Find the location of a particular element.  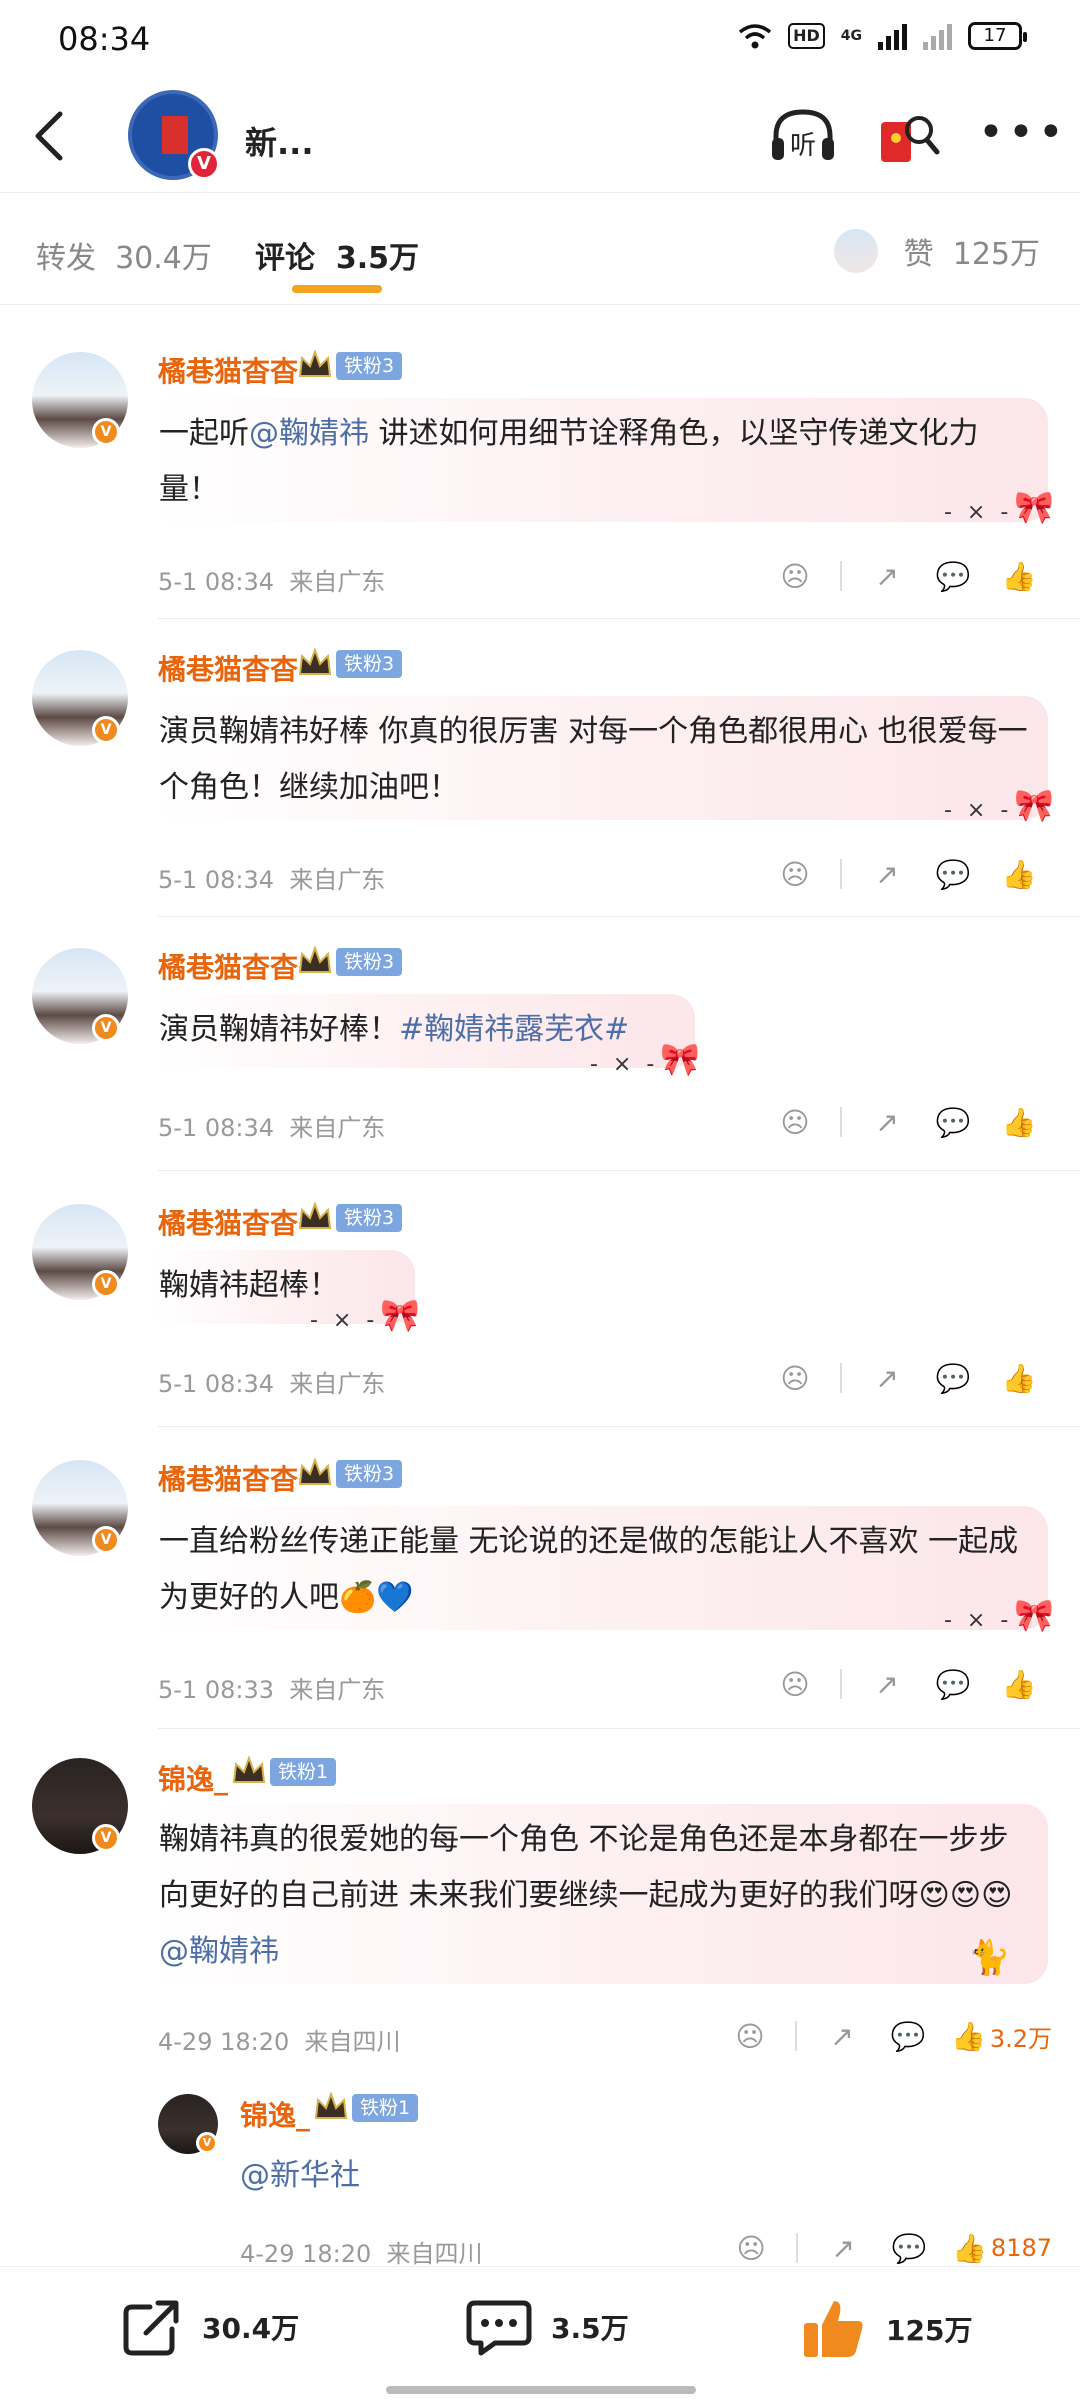

like-button: 👍 8187 is located at coordinates (997, 2248).